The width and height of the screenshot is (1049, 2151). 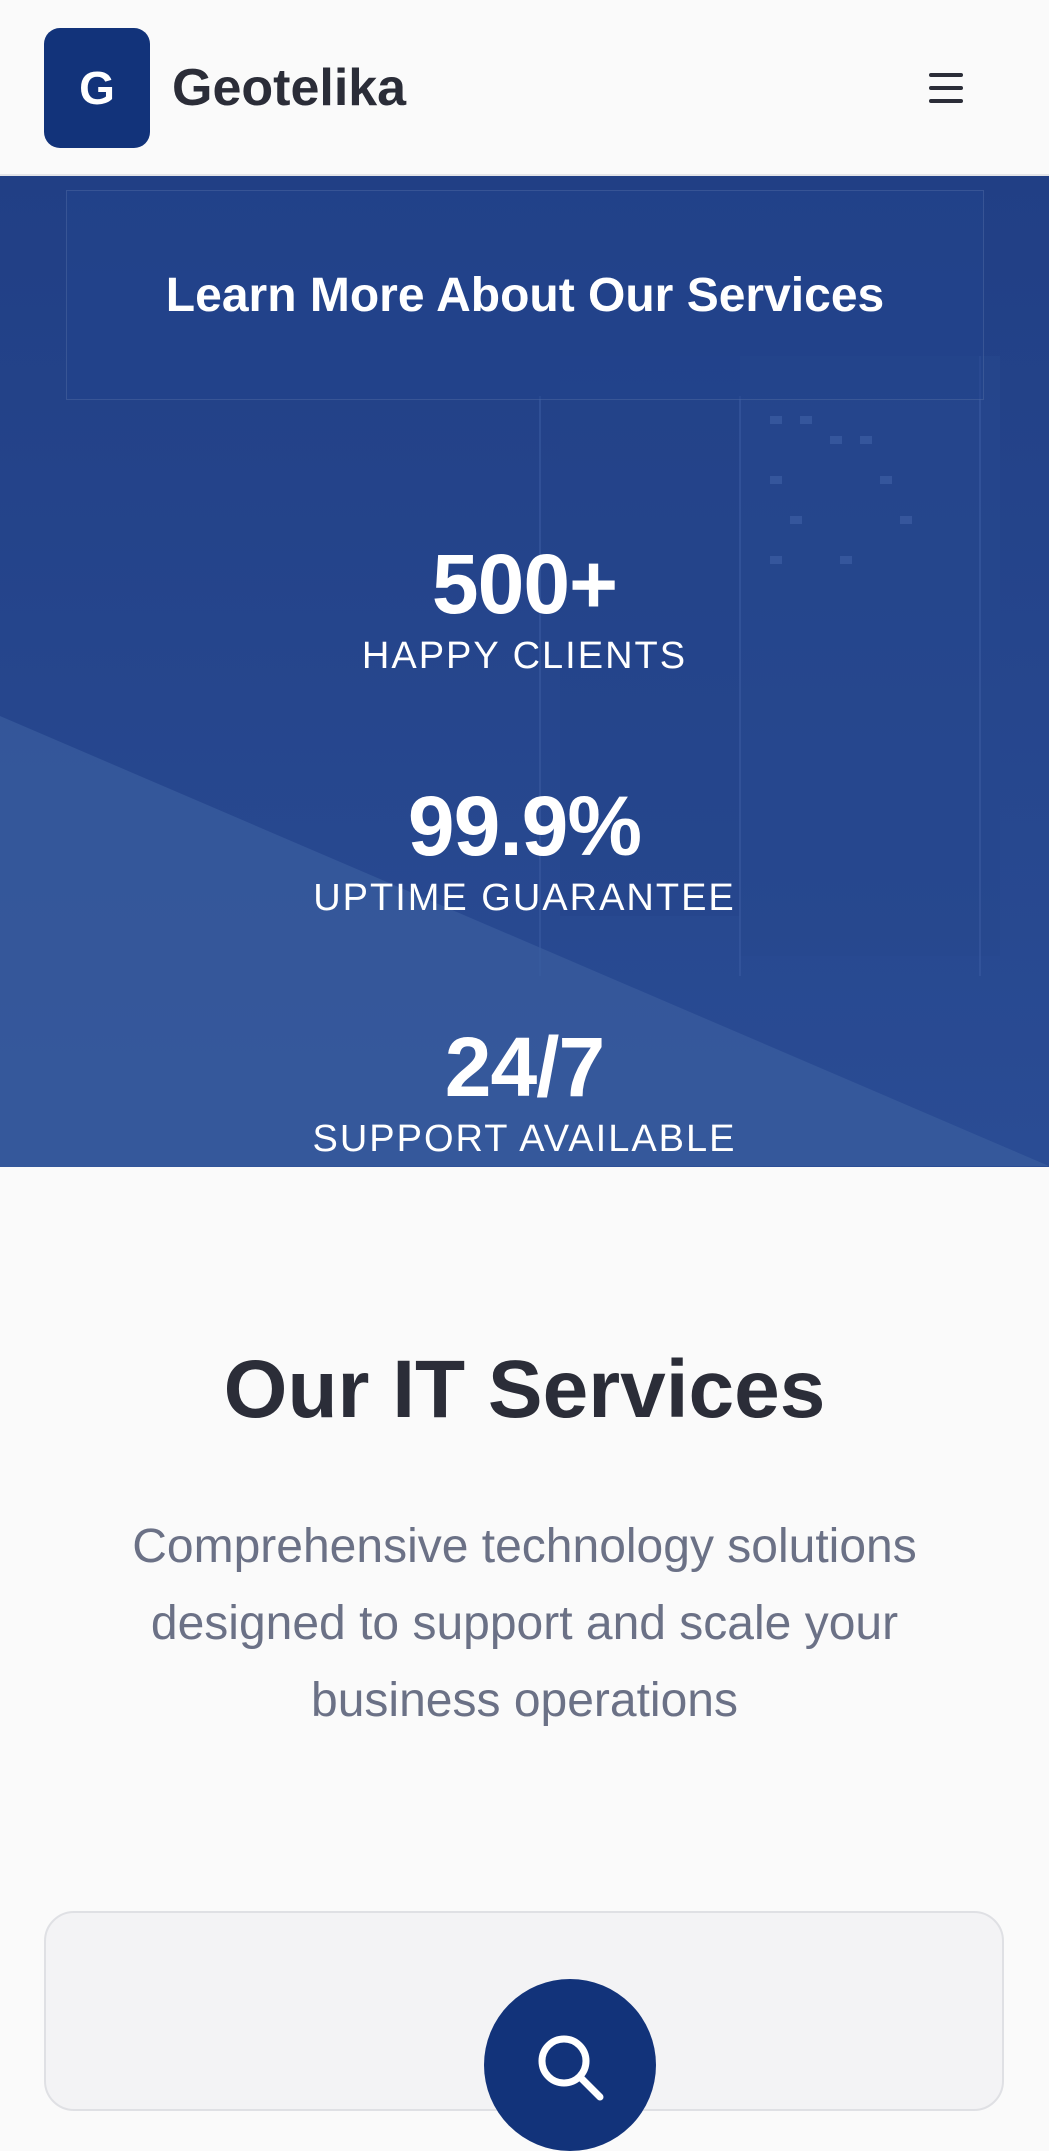 What do you see at coordinates (571, 2068) in the screenshot?
I see `search-icon` at bounding box center [571, 2068].